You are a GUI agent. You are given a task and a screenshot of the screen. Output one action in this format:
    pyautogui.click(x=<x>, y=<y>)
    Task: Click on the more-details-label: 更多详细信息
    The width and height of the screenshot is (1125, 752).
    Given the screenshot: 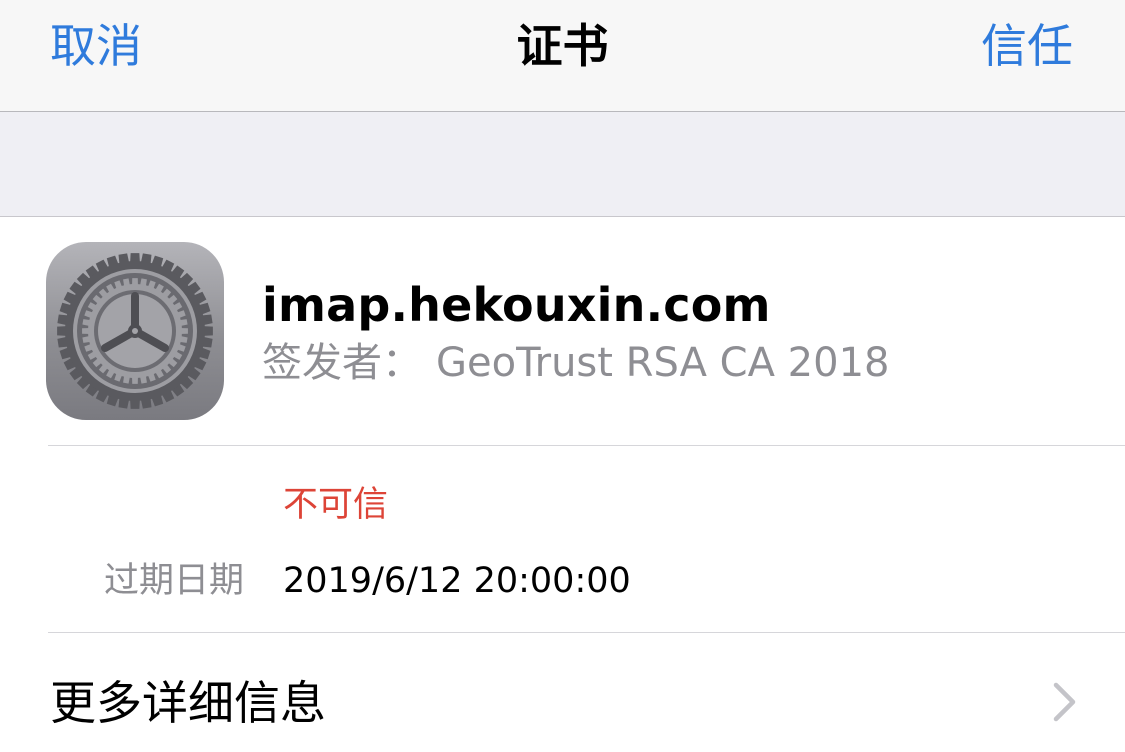 What is the action you would take?
    pyautogui.click(x=188, y=703)
    